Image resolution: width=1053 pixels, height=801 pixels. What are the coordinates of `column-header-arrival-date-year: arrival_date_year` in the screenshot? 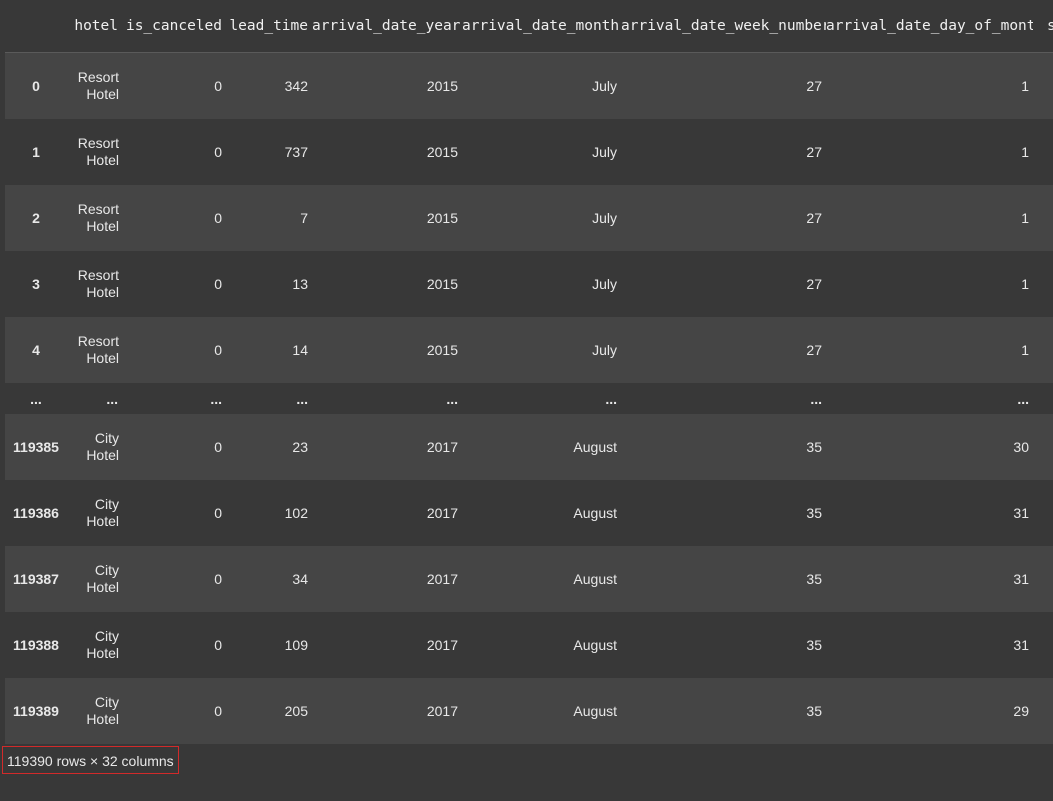 It's located at (387, 26).